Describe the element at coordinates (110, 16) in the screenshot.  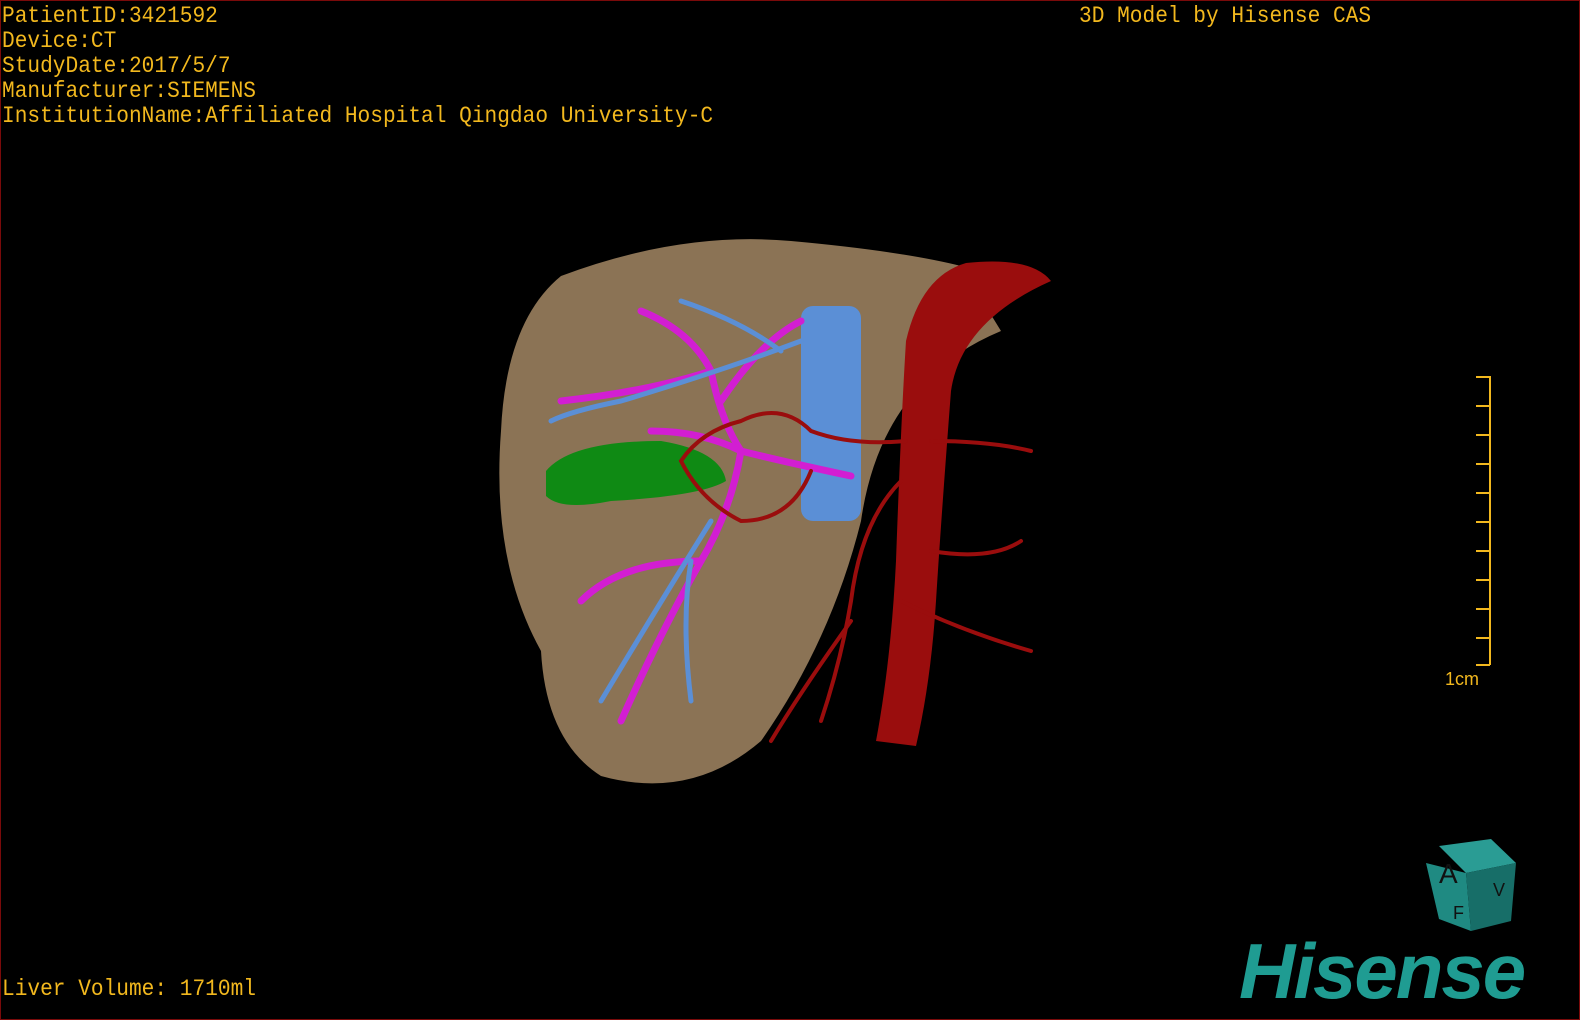
I see `patient-id: PatientID:3421592` at that location.